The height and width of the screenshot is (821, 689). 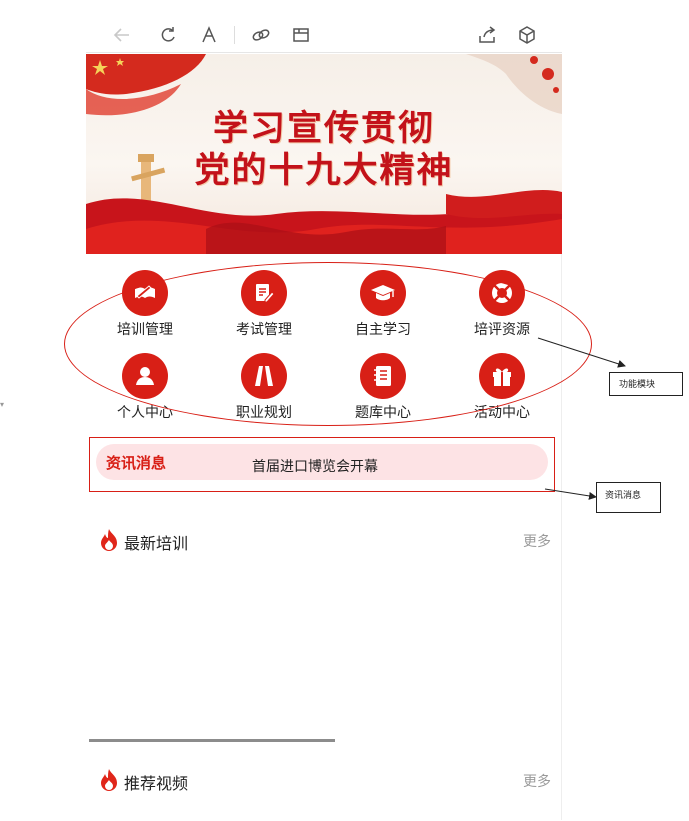 I want to click on scroll-indicator, so click(x=212, y=740).